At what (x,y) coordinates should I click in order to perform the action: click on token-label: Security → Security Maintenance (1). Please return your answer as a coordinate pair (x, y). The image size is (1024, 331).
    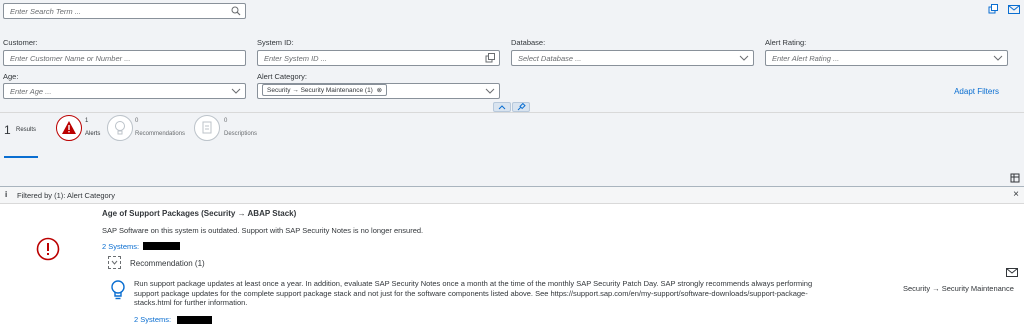
    Looking at the image, I should click on (320, 90).